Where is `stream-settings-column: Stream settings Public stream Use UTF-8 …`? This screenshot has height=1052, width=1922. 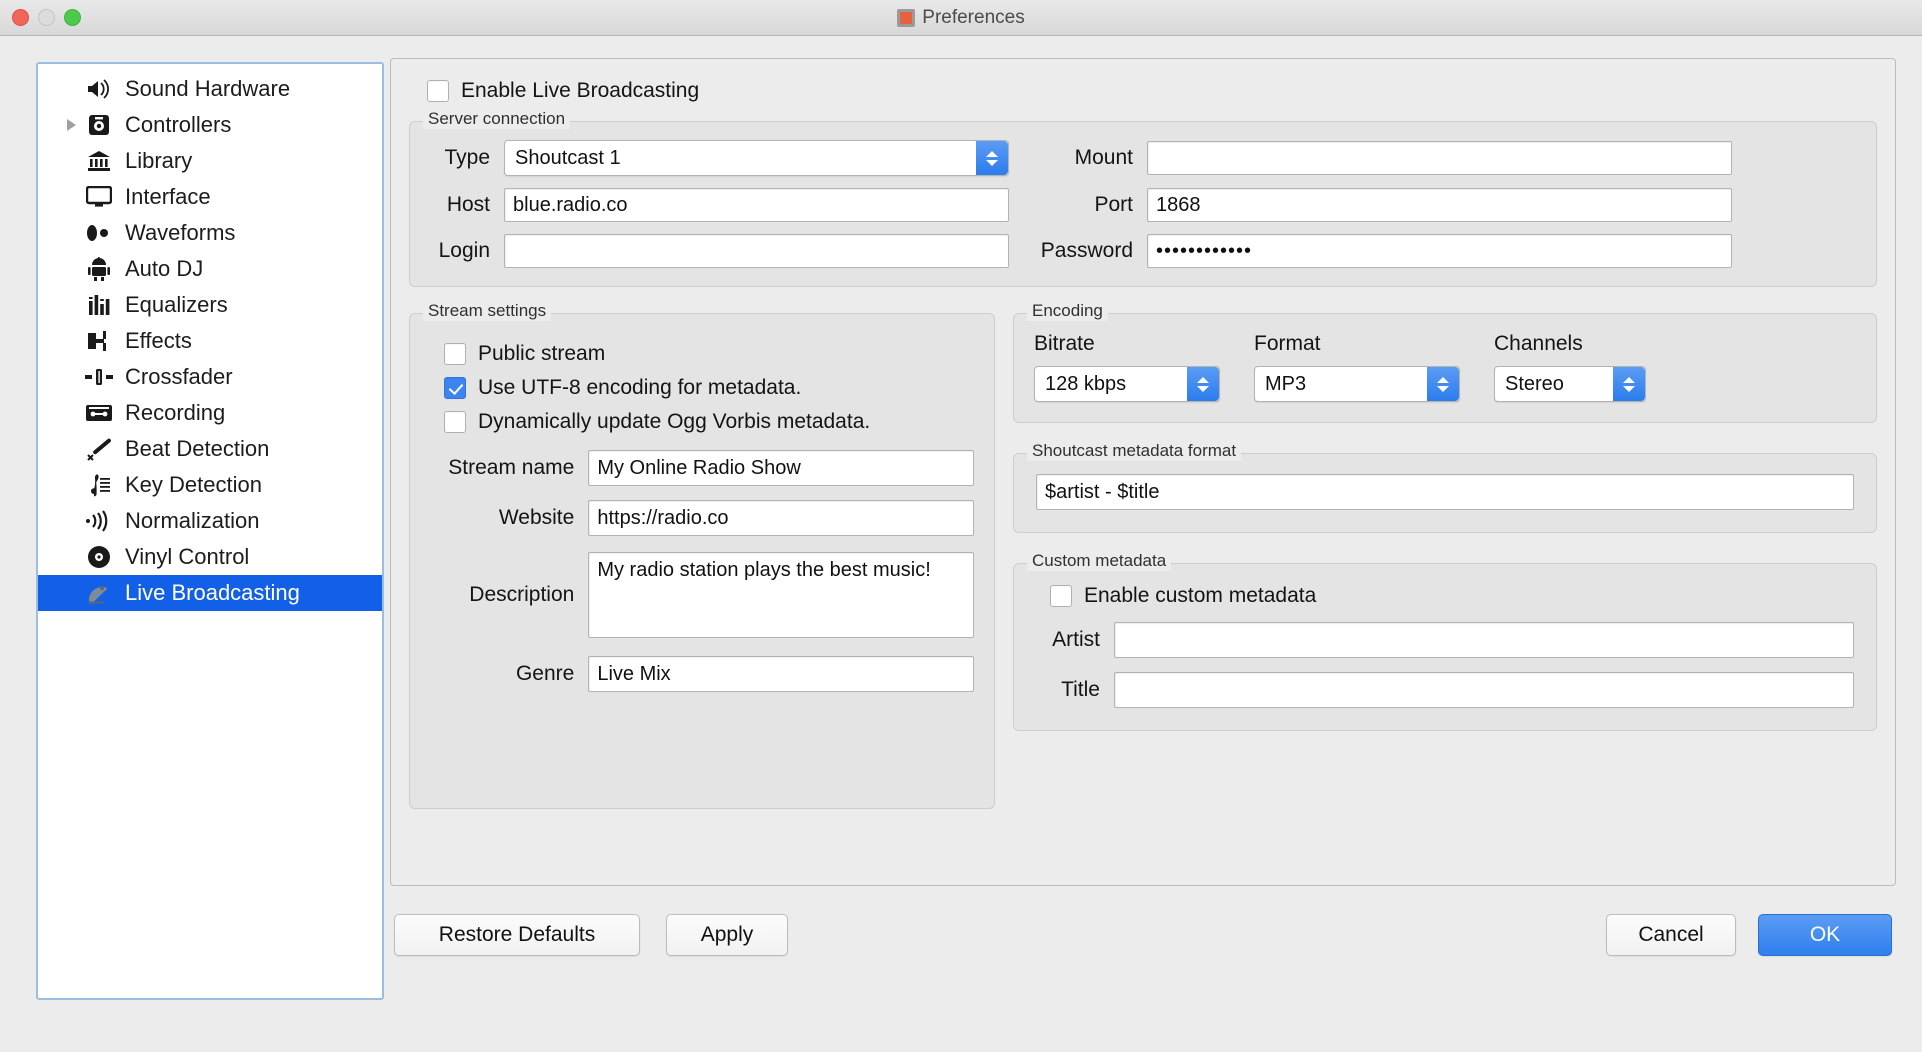
stream-settings-column: Stream settings Public stream Use UTF-8 … is located at coordinates (702, 555).